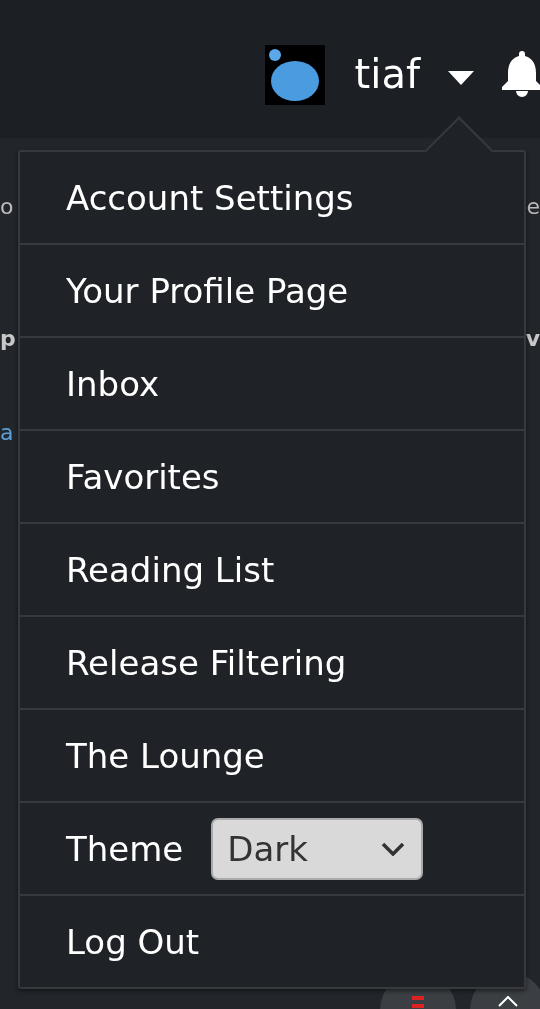 This screenshot has width=540, height=1009. What do you see at coordinates (7, 206) in the screenshot?
I see `page-text: o` at bounding box center [7, 206].